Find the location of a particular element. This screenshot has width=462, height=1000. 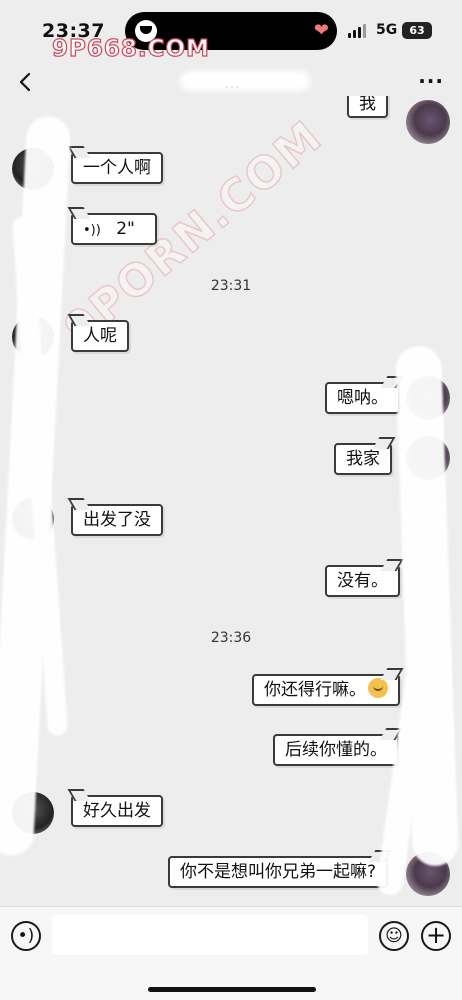

battery-icon: 63 is located at coordinates (417, 30).